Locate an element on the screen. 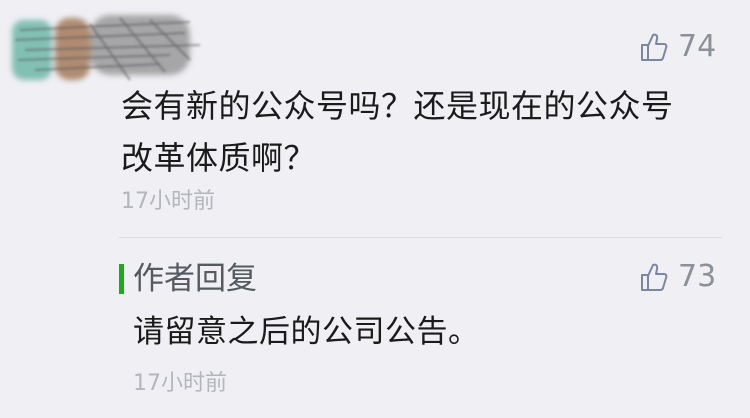  comment-text-line: 改革体质啊？ is located at coordinates (219, 158).